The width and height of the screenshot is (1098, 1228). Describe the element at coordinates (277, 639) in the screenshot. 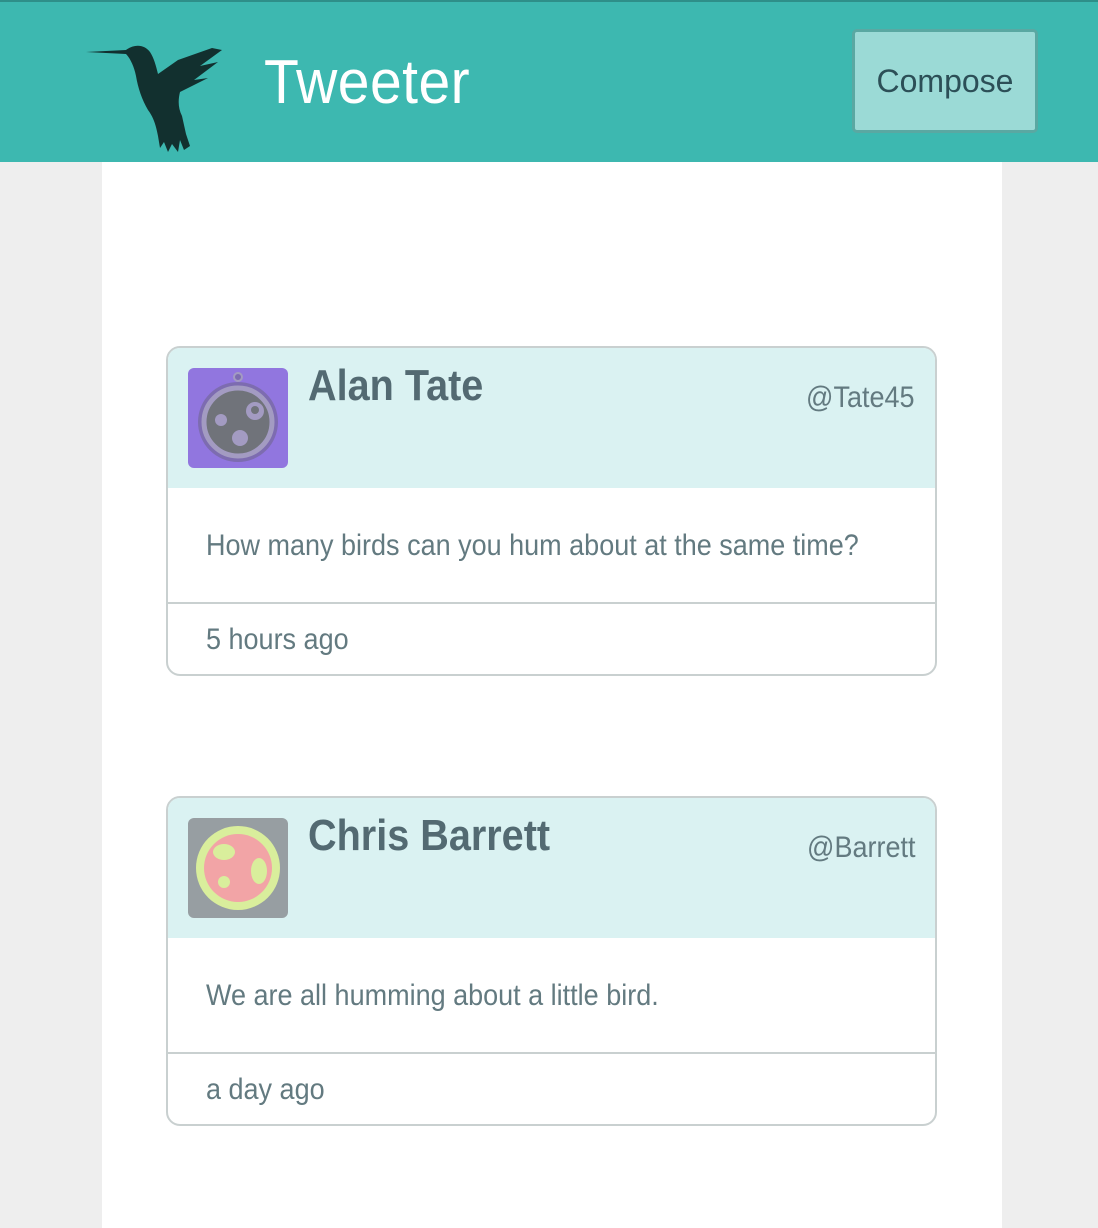

I see `tweet-timestamp: 5 hours ago` at that location.